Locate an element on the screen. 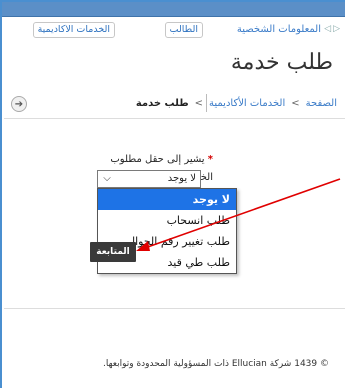  breadcrumb-academic-services: الخدمات الأكاديمية is located at coordinates (247, 103).